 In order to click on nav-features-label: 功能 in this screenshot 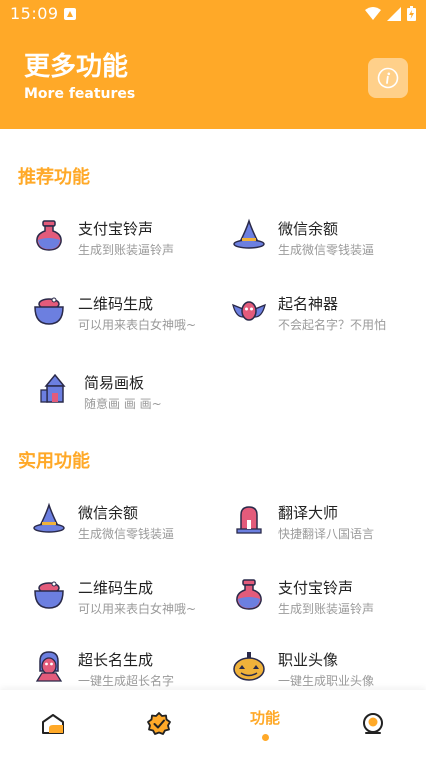, I will do `click(264, 717)`.